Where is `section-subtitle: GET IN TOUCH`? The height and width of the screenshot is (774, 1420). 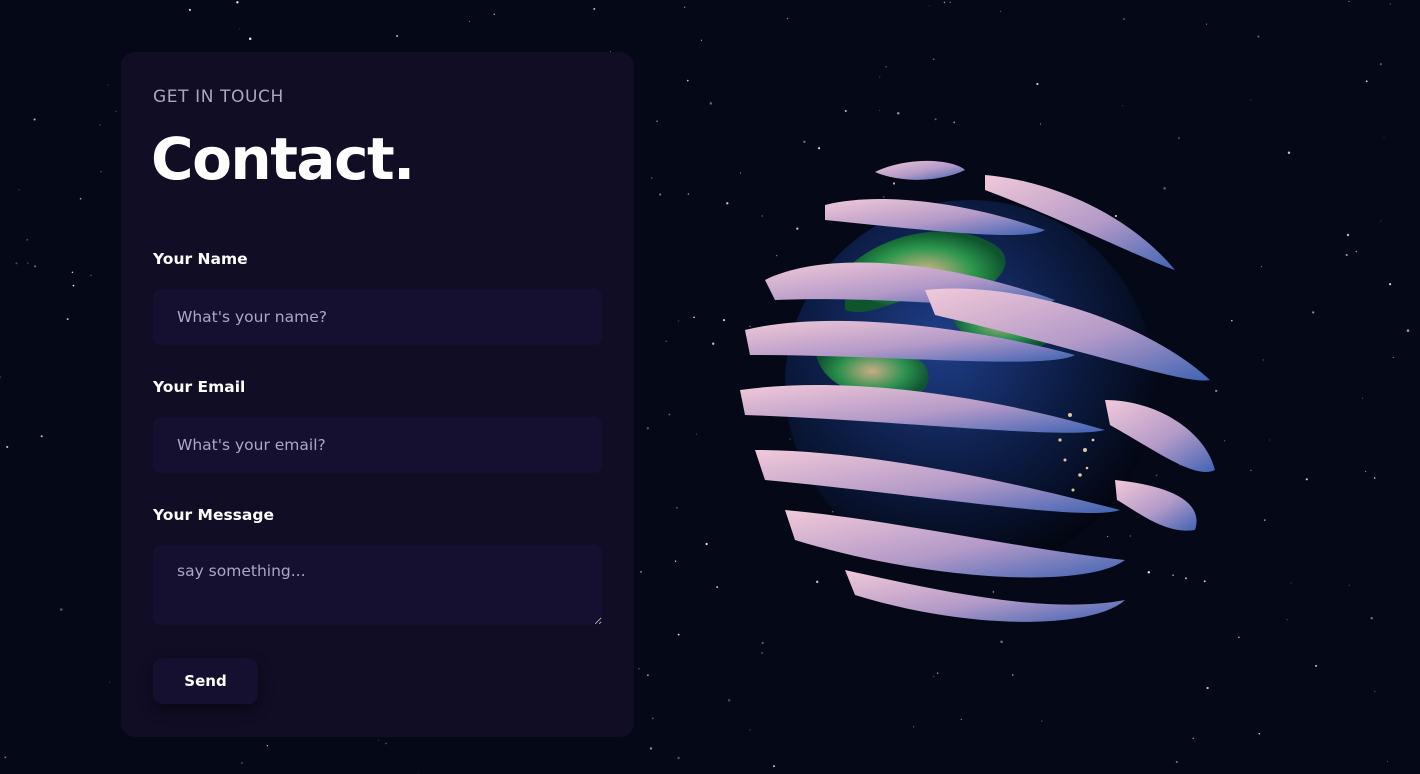
section-subtitle: GET IN TOUCH is located at coordinates (218, 97).